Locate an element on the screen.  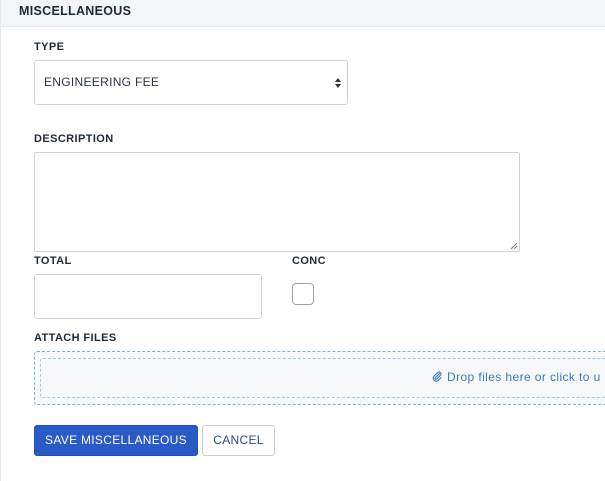
total-input is located at coordinates (148, 296).